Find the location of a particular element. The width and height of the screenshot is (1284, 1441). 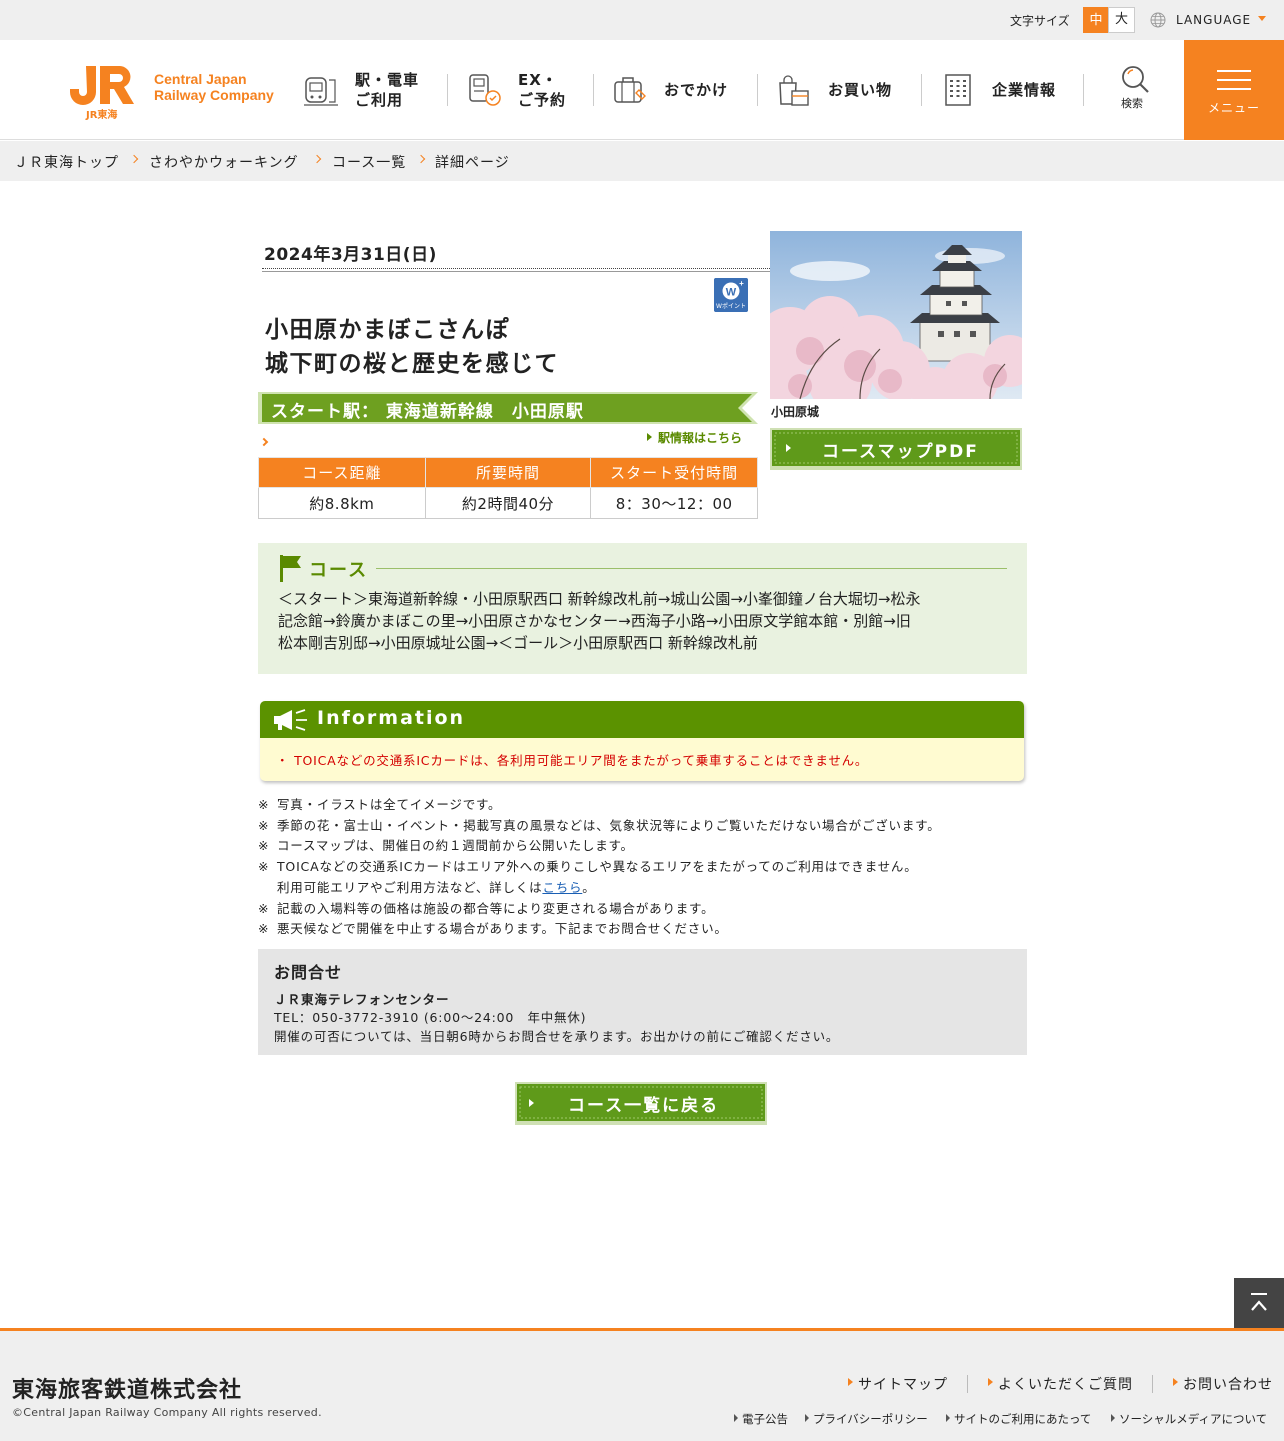

jr-central-logo: JR東海 Central Japan Railway Company is located at coordinates (175, 92).